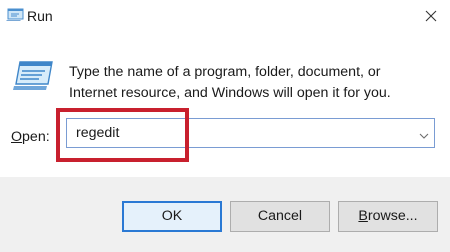 The width and height of the screenshot is (450, 252). Describe the element at coordinates (15, 15) in the screenshot. I see `run-dialog-icon` at that location.